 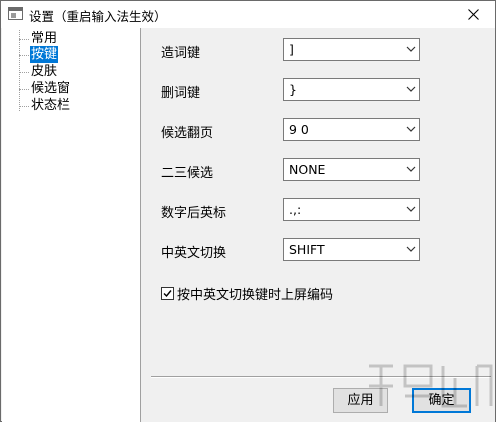 I want to click on word-delete-key-select: }, so click(x=351, y=89).